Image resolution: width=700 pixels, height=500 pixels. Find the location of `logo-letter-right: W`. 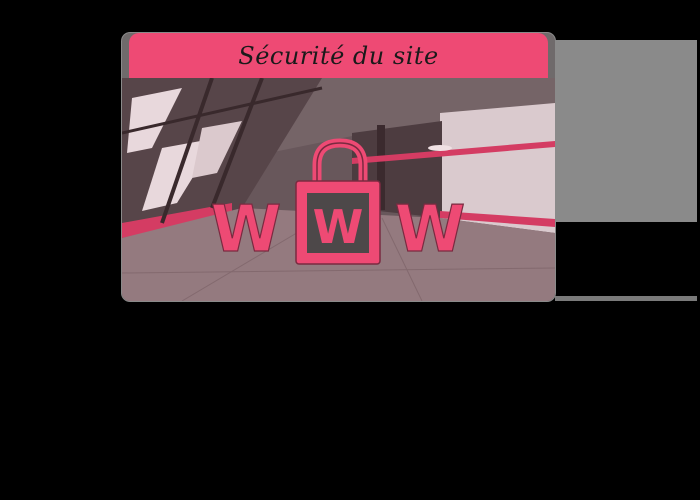

logo-letter-right: W is located at coordinates (430, 230).